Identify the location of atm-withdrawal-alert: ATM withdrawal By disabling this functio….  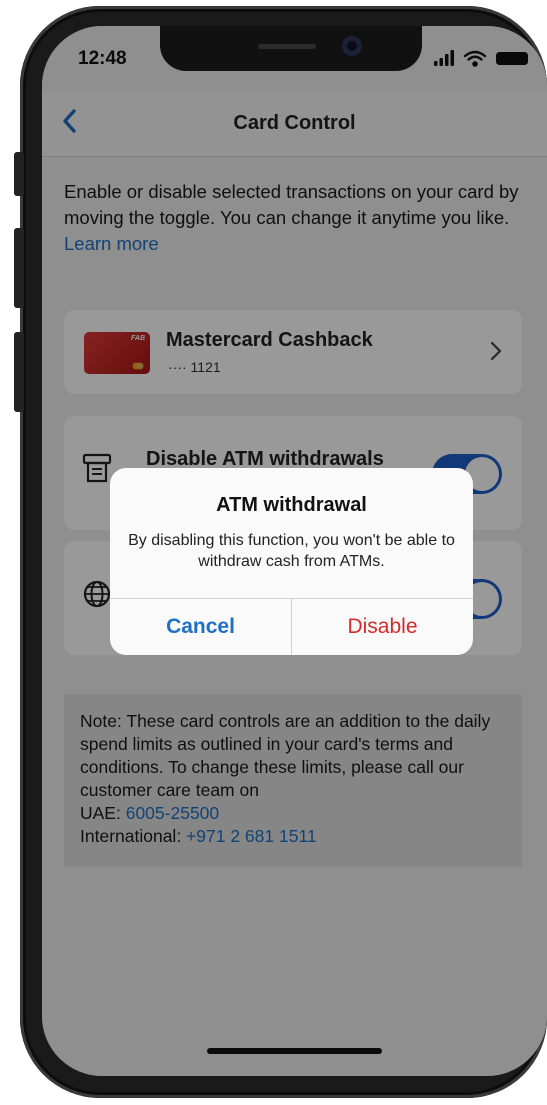
(291, 561).